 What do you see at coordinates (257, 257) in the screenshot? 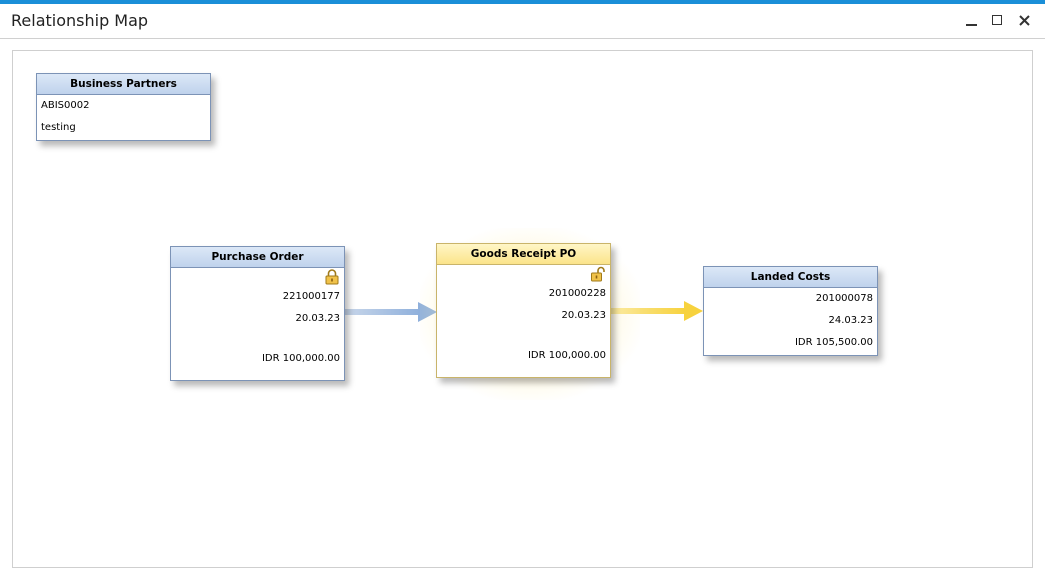
I see `purchase-order-header: Purchase Order` at bounding box center [257, 257].